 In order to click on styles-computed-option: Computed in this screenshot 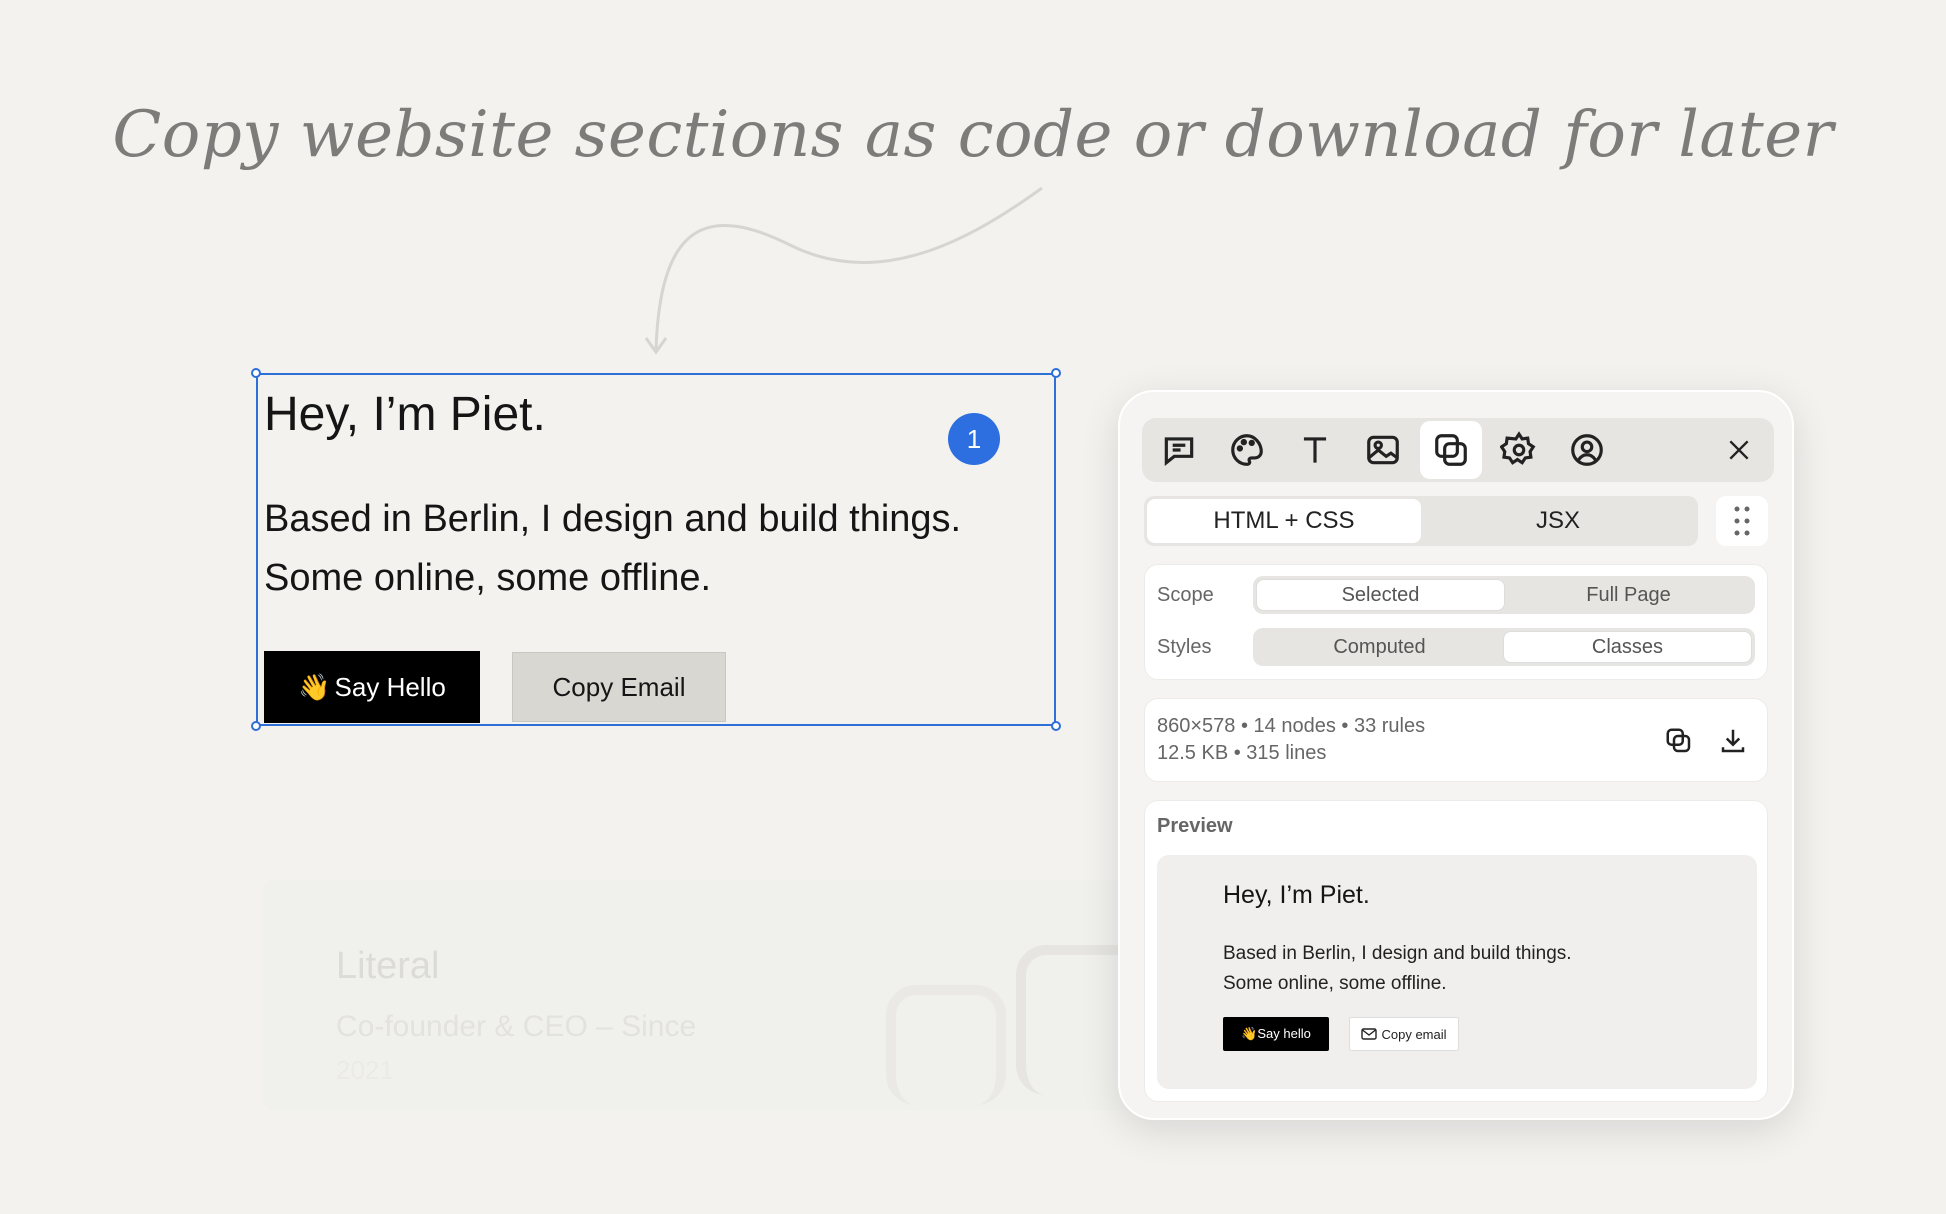, I will do `click(1379, 647)`.